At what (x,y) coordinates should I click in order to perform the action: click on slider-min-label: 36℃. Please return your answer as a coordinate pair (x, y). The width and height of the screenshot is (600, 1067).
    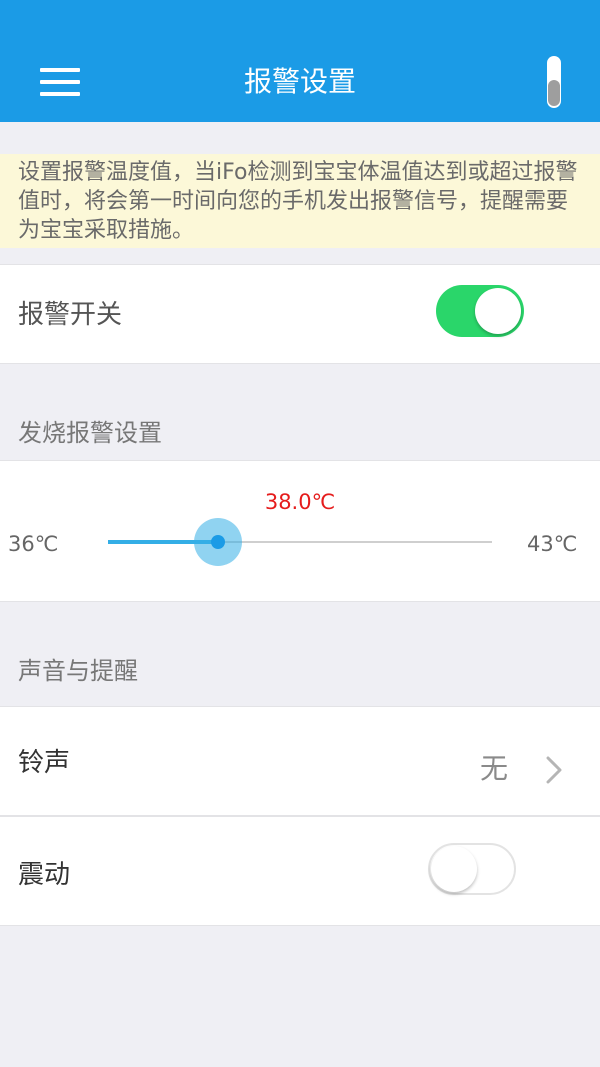
    Looking at the image, I should click on (33, 544).